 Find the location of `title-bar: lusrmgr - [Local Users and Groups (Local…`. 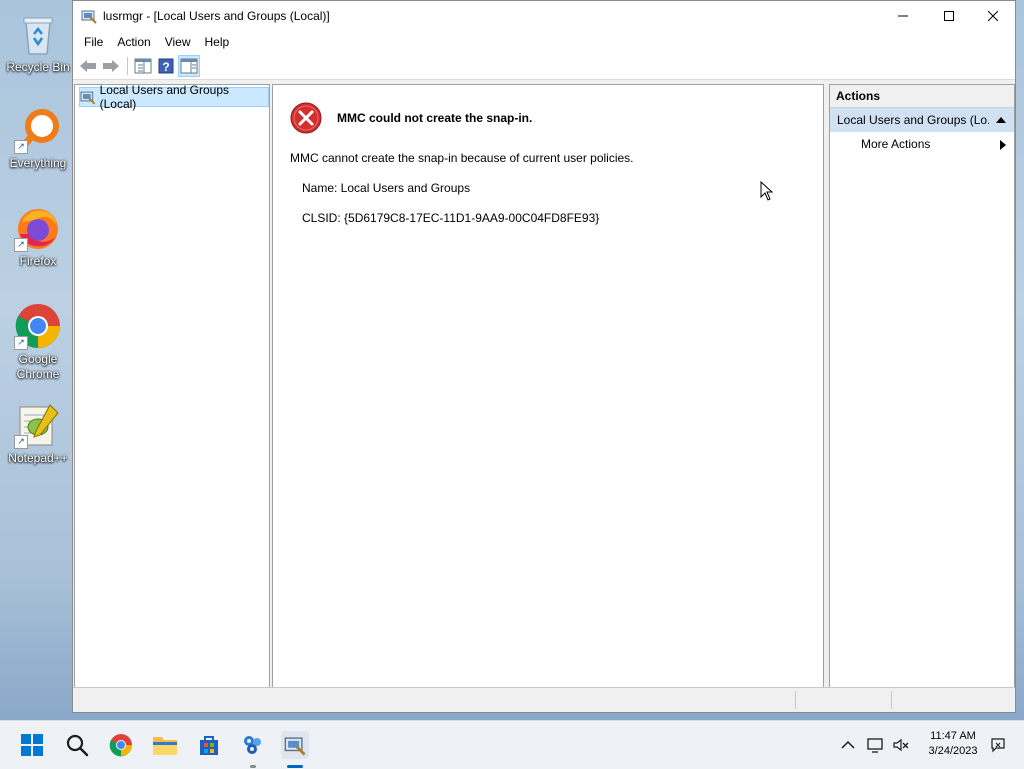

title-bar: lusrmgr - [Local Users and Groups (Local… is located at coordinates (544, 16).